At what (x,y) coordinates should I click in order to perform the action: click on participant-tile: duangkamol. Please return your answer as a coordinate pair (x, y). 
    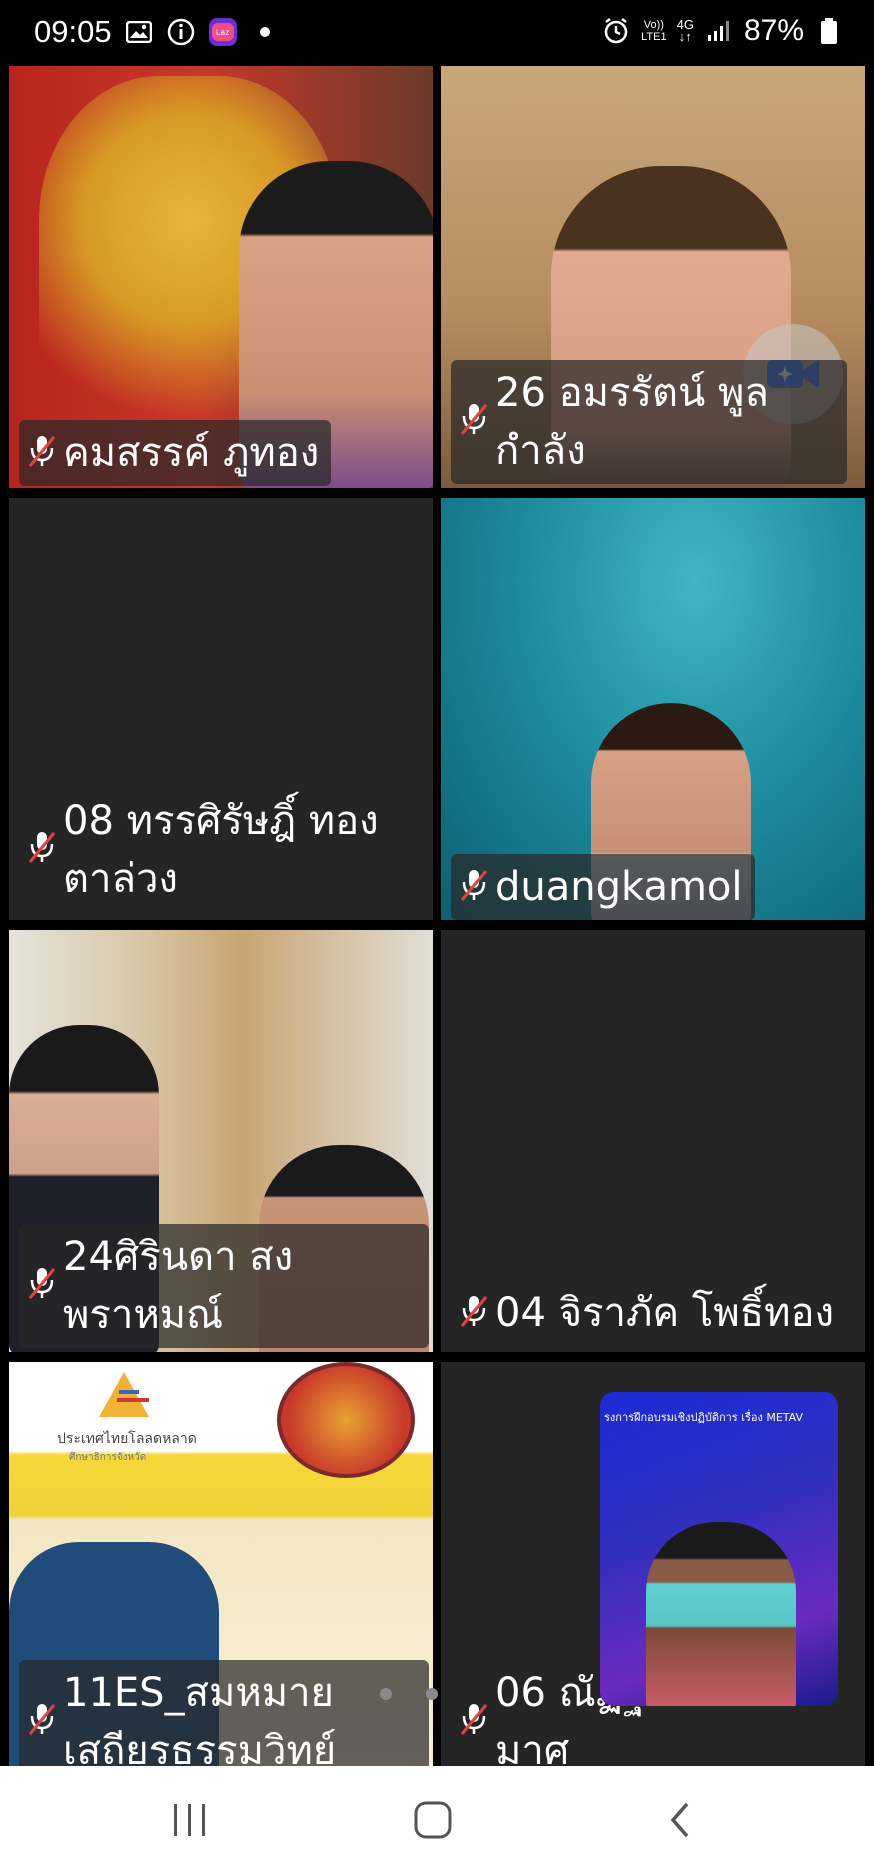
    Looking at the image, I should click on (653, 709).